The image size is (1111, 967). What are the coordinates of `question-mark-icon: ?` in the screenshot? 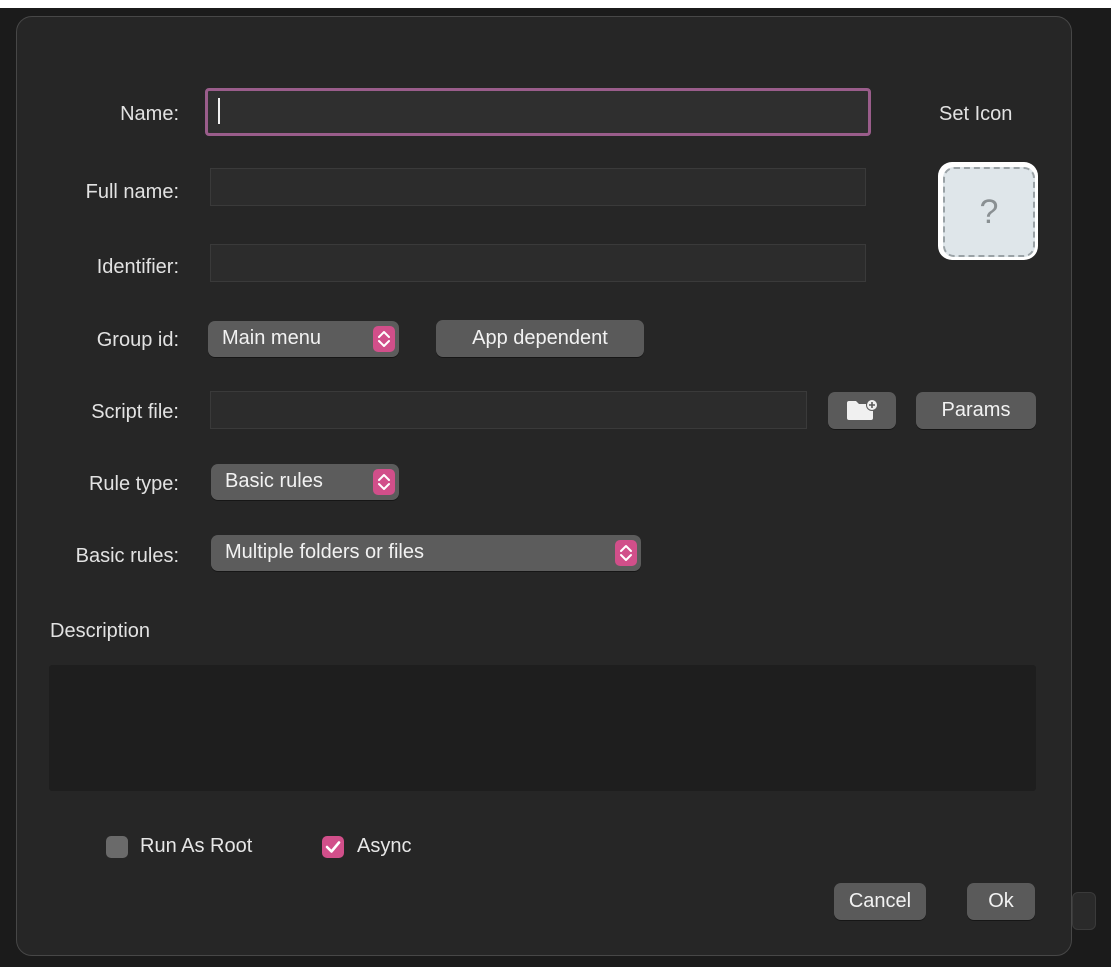 It's located at (989, 212).